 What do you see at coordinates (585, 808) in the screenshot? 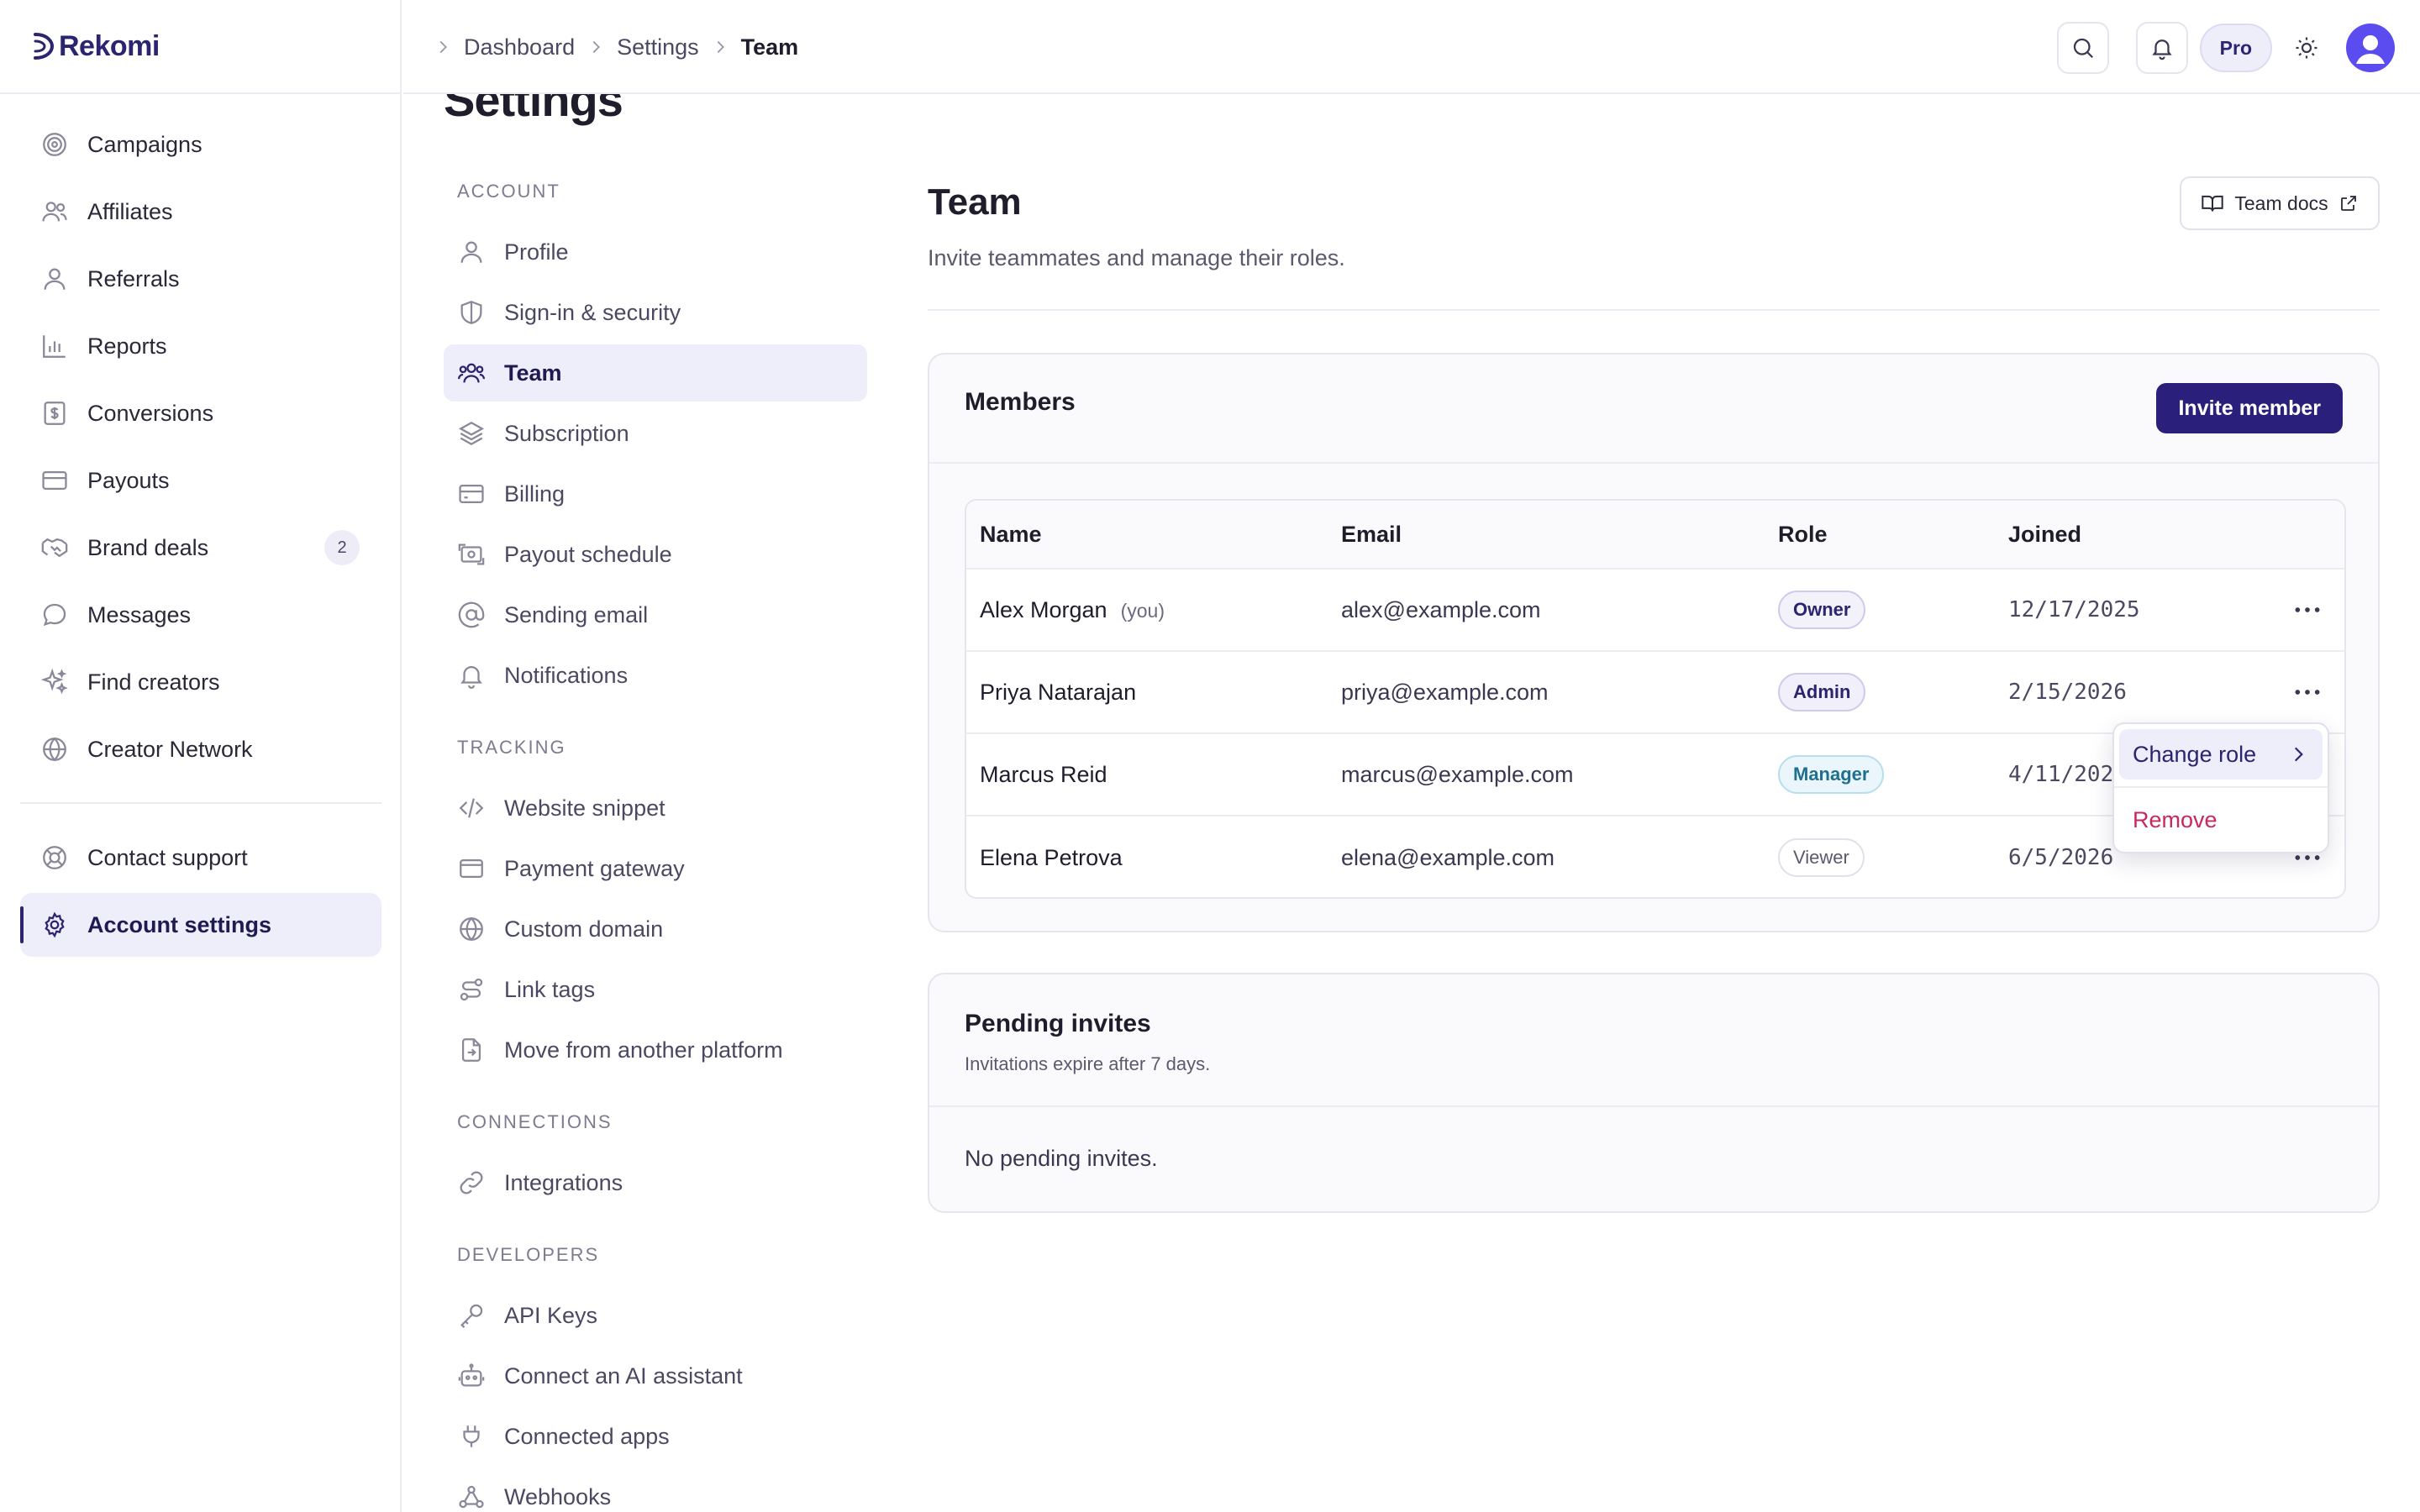
I see `settings-item-label: Website snippet` at bounding box center [585, 808].